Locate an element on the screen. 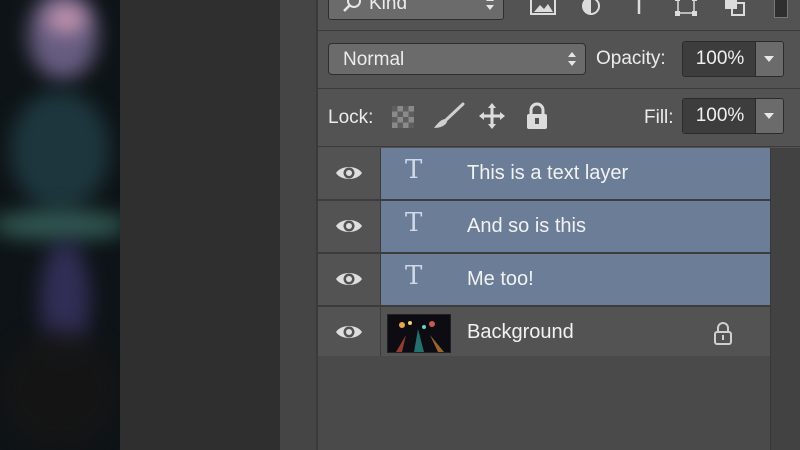  layer-filter-row: Kind is located at coordinates (559, 14).